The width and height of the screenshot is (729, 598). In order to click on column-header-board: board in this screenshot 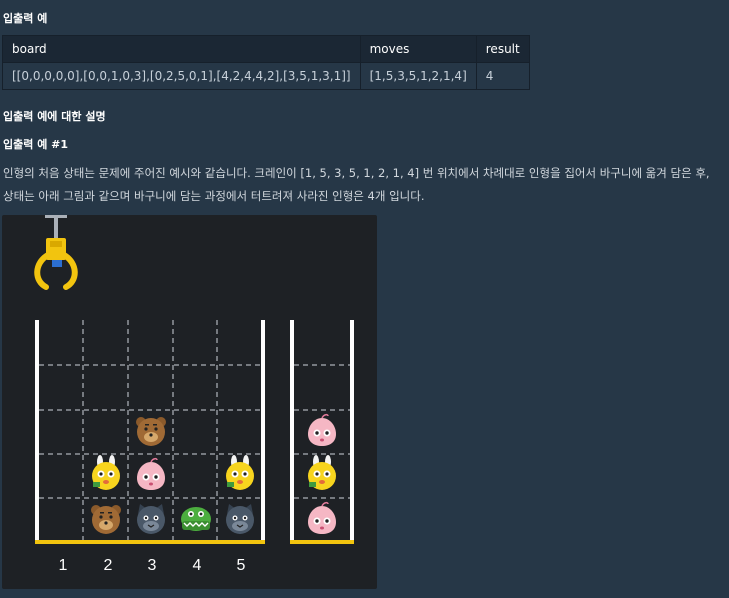, I will do `click(181, 49)`.